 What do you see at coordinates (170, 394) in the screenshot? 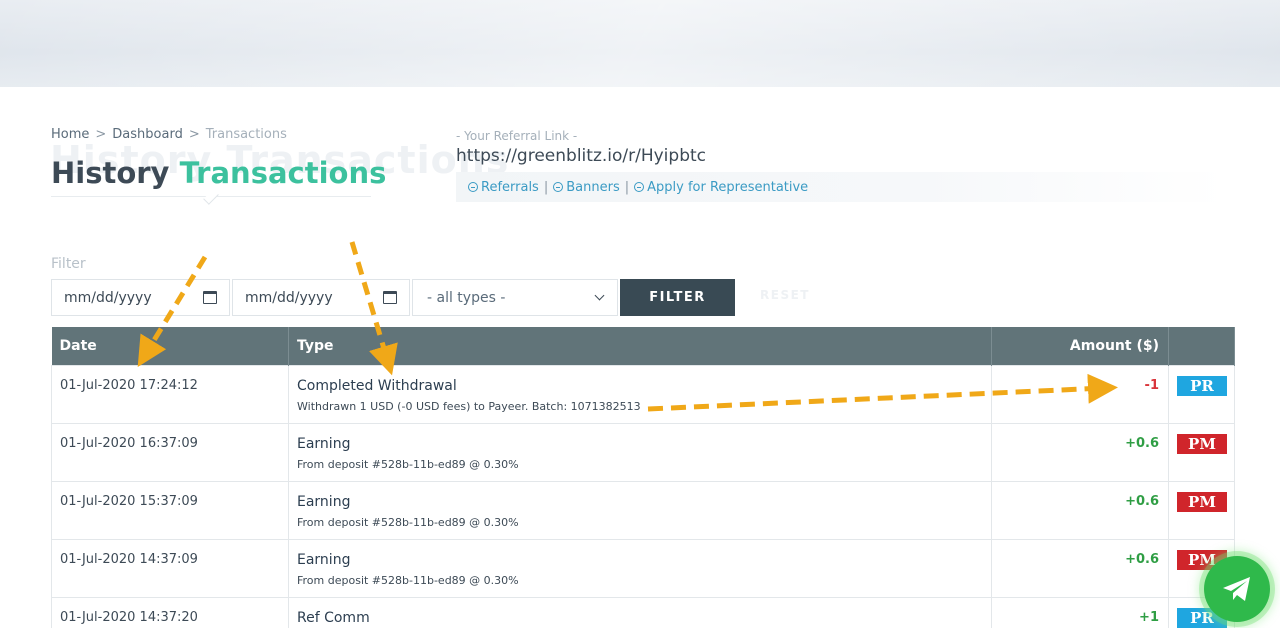
I see `cell-date: 01-Jul-2020 17:24:12` at bounding box center [170, 394].